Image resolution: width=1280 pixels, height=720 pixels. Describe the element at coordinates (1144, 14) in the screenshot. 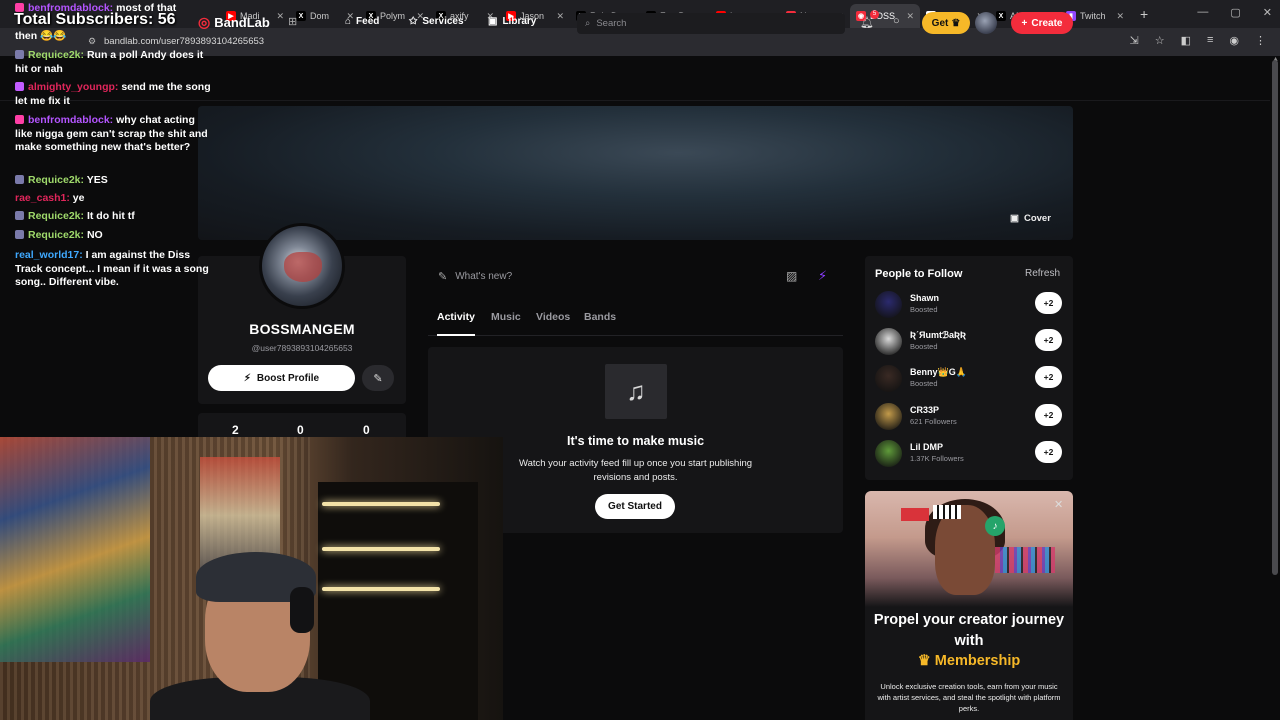

I see `new-tab-button: +` at that location.